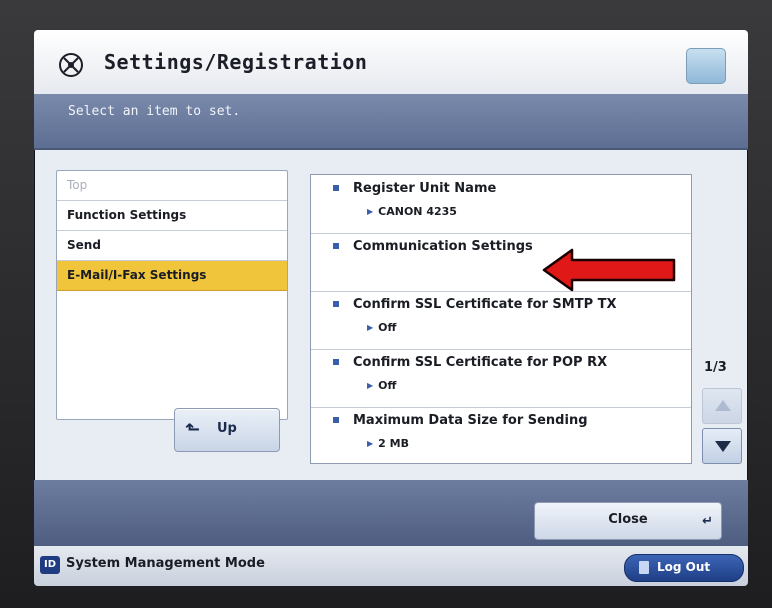 The image size is (772, 608). Describe the element at coordinates (609, 270) in the screenshot. I see `red-annotation-arrow-icon` at that location.